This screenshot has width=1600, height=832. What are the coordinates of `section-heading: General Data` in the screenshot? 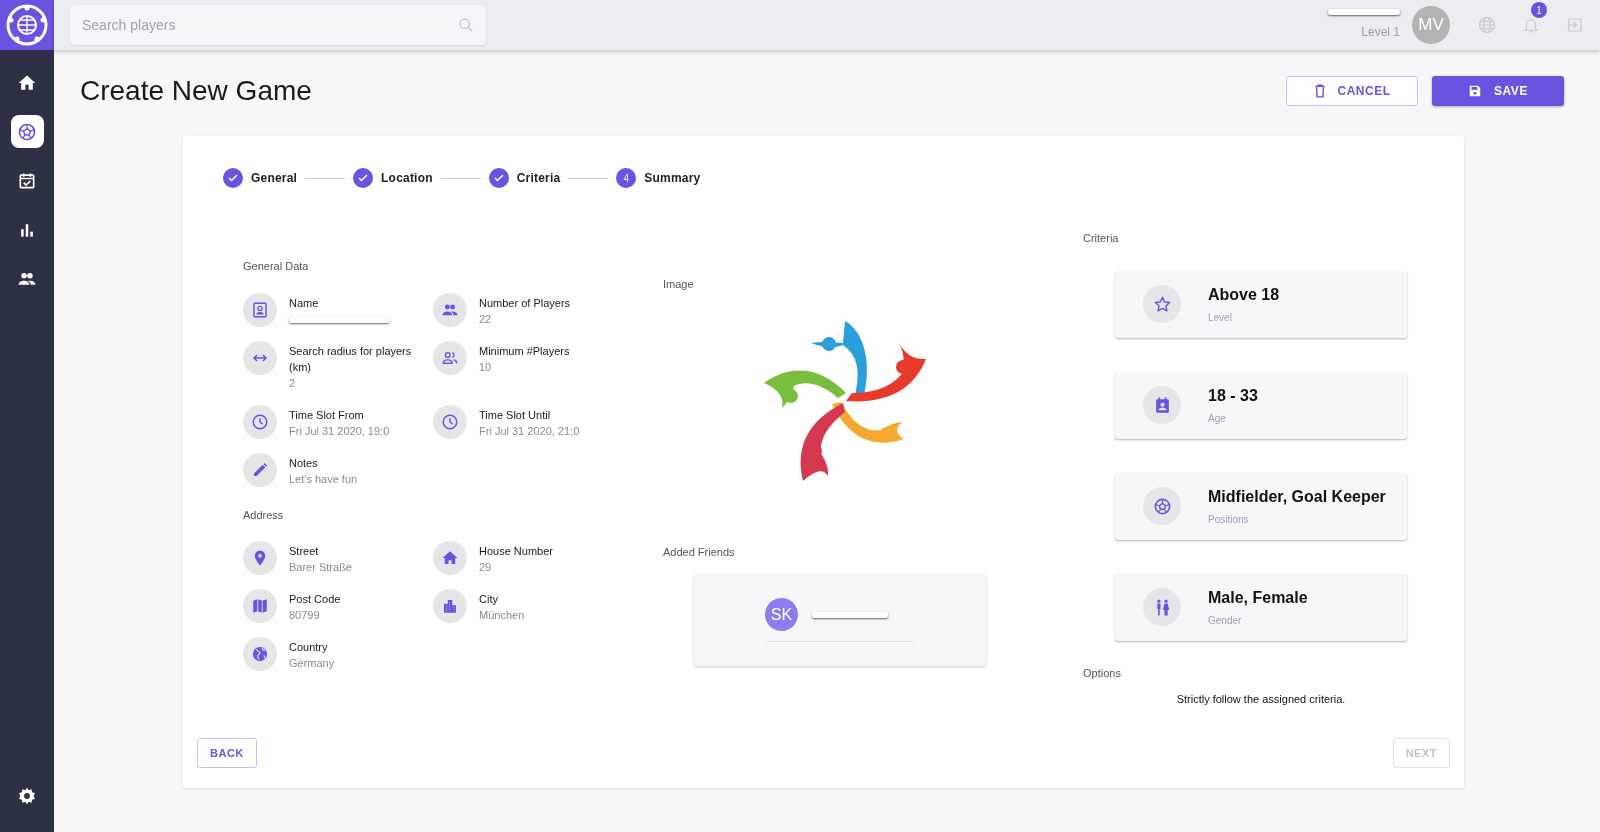 It's located at (276, 266).